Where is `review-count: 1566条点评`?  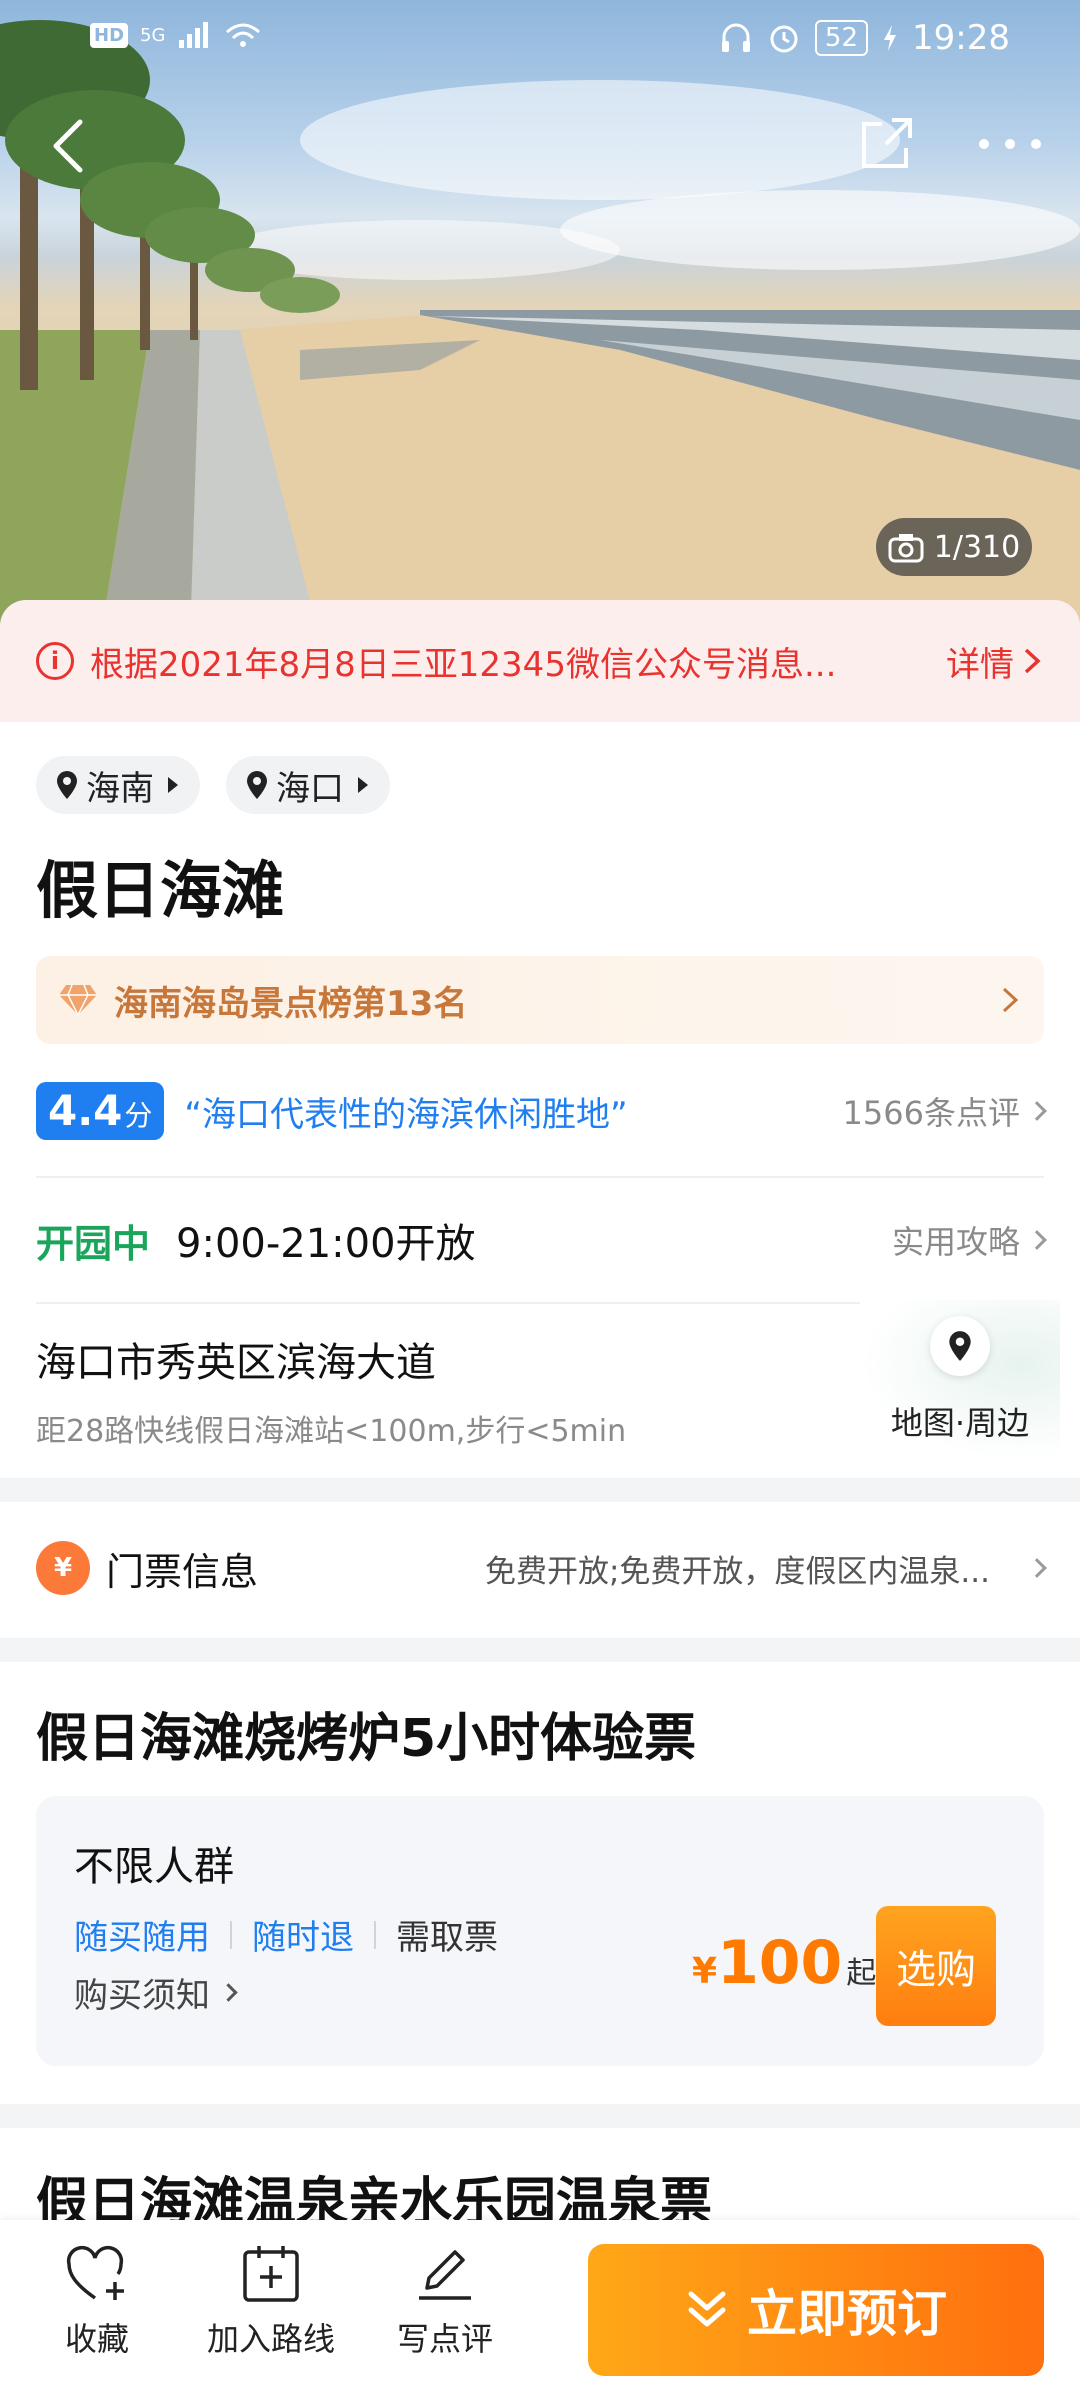
review-count: 1566条点评 is located at coordinates (931, 1113).